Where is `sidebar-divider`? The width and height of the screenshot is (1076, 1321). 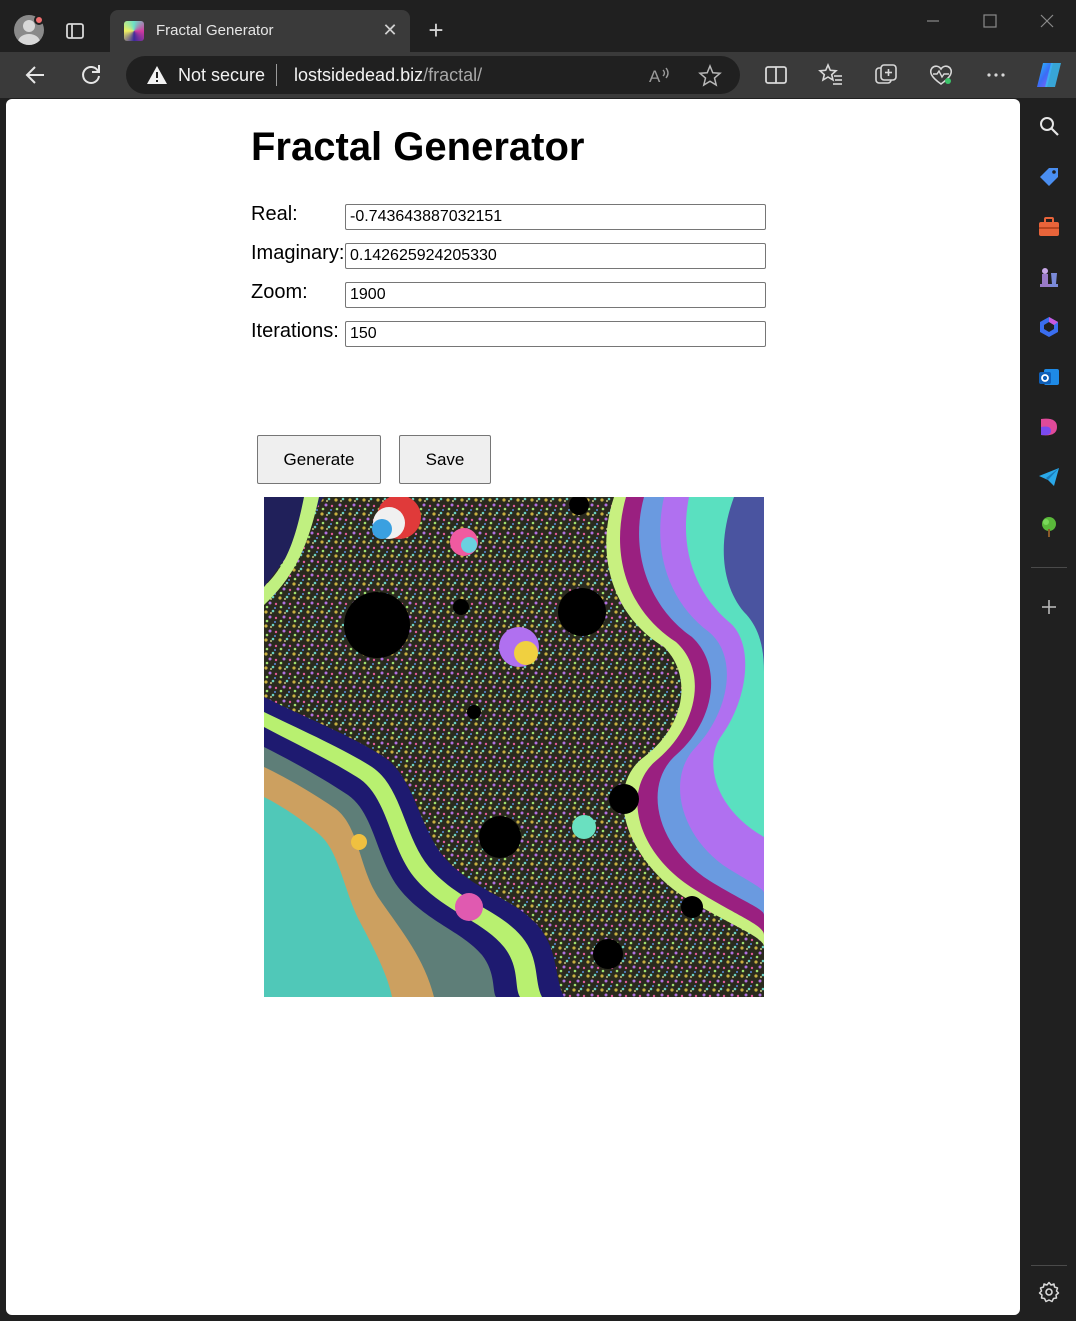
sidebar-divider is located at coordinates (1049, 567).